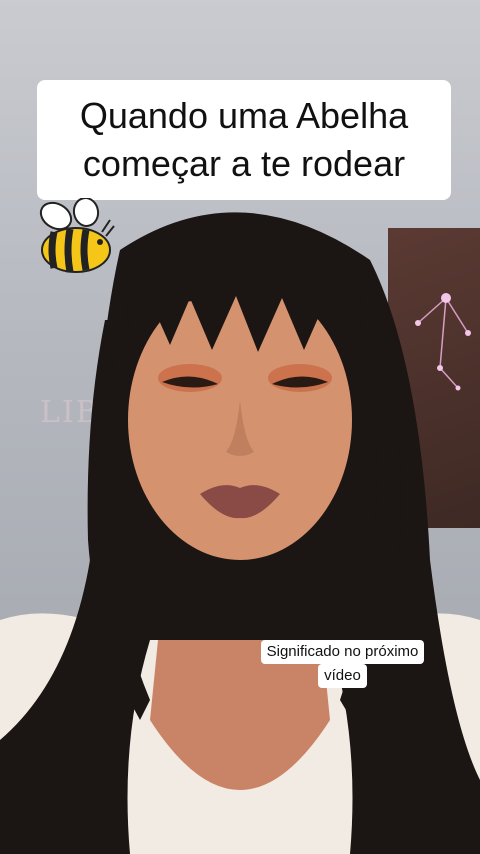 The height and width of the screenshot is (854, 480). Describe the element at coordinates (244, 115) in the screenshot. I see `caption-line-1: Quando uma Abelha` at that location.